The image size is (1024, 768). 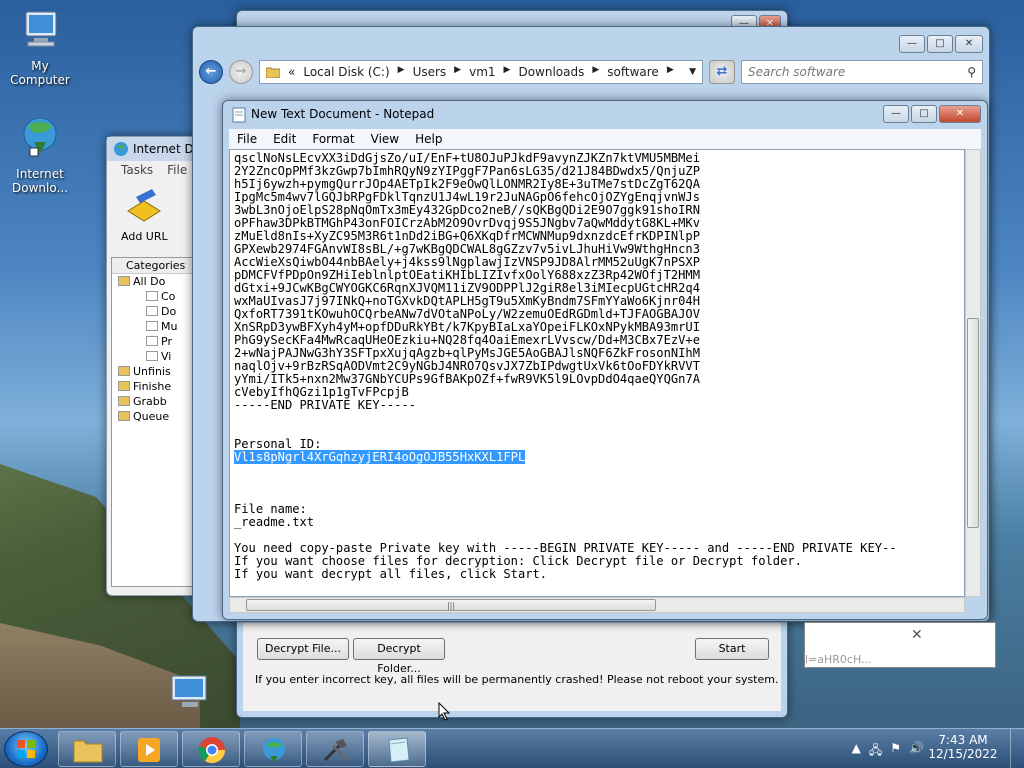 I want to click on category-item: Unfinis, so click(x=156, y=371).